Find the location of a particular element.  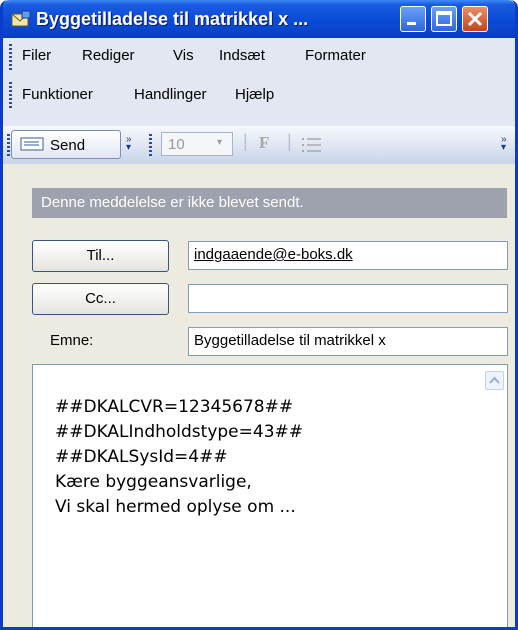

toolbar-overflow-icon-2: » ▾ is located at coordinates (504, 144).